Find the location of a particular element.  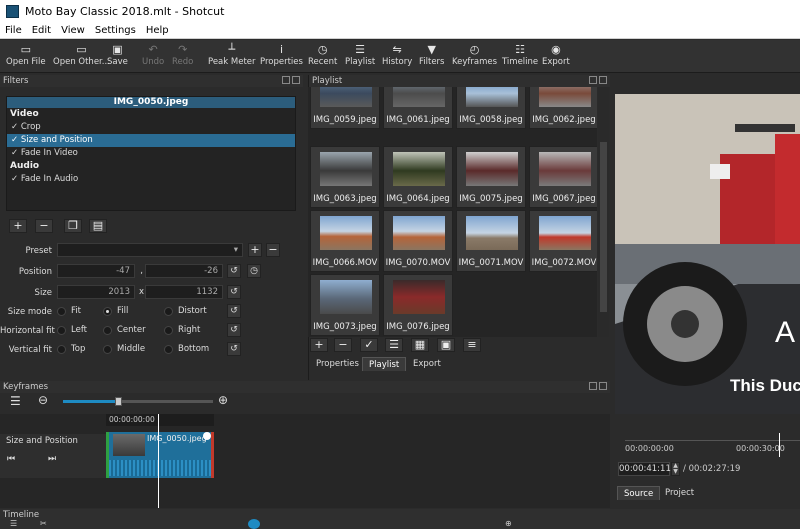

keyframes-playhead is located at coordinates (158, 461).